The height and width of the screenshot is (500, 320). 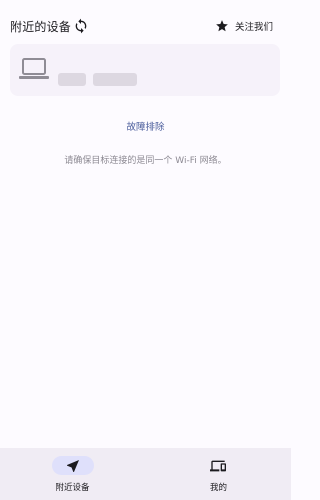 I want to click on bottom-navigation-bar: 附近设备 我的, so click(x=145, y=474).